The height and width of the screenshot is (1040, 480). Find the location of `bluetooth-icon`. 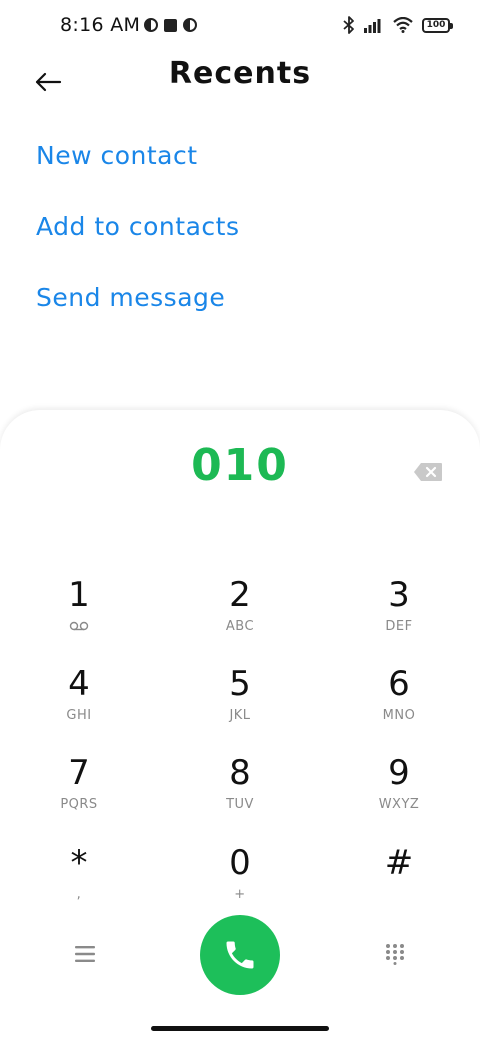

bluetooth-icon is located at coordinates (348, 25).